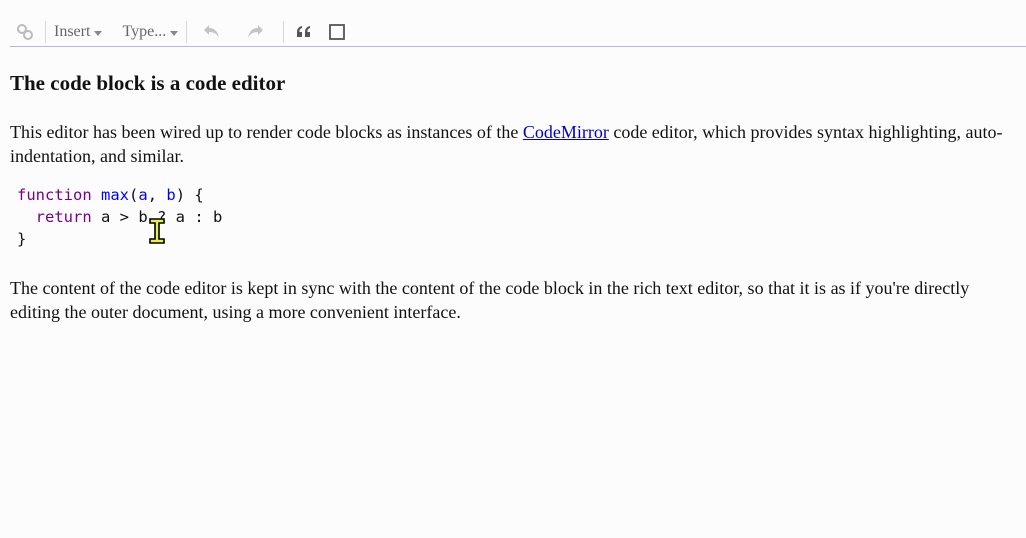 This screenshot has height=538, width=1026. What do you see at coordinates (25, 32) in the screenshot?
I see `join-up-icon` at bounding box center [25, 32].